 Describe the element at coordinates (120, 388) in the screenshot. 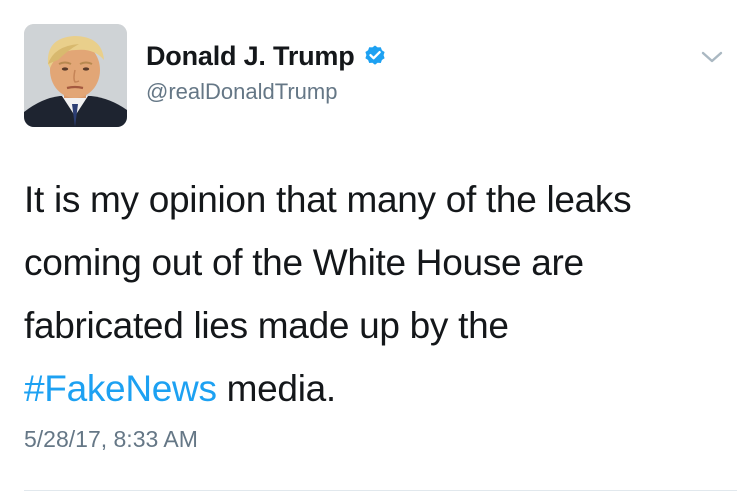

I see `hashtag-link: #FakeNews` at that location.